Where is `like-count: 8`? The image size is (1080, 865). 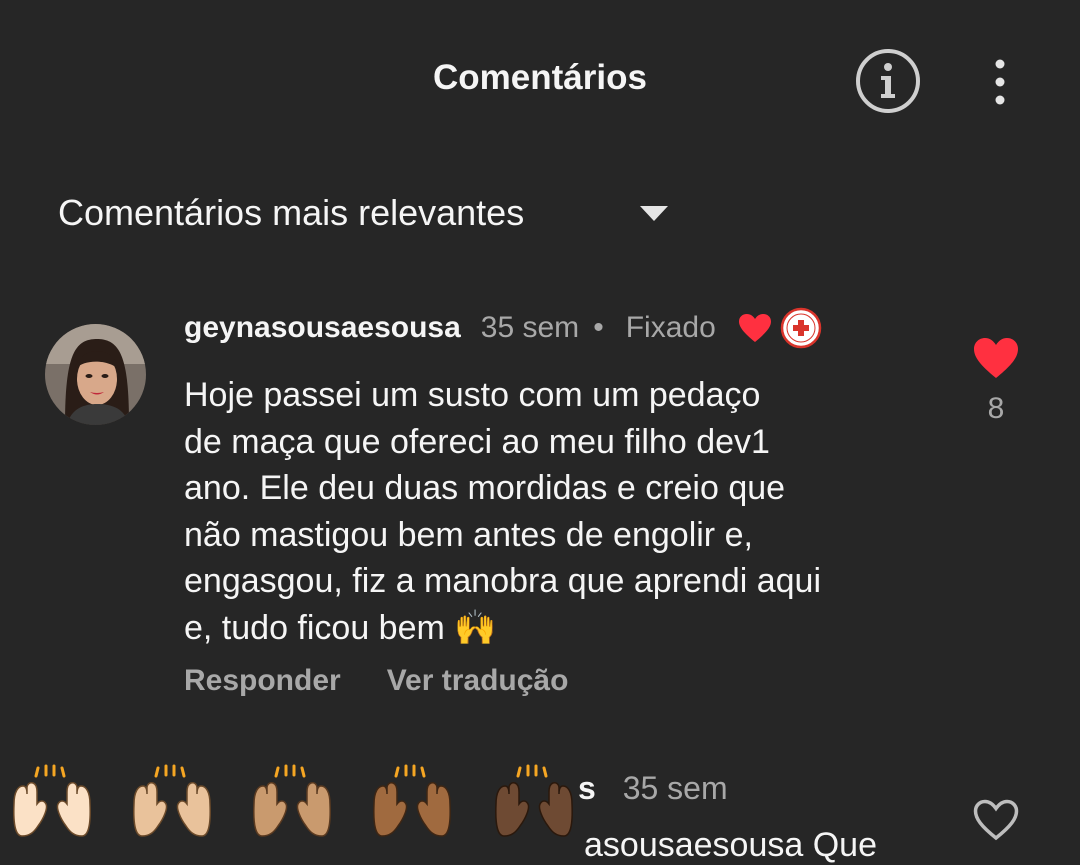 like-count: 8 is located at coordinates (996, 408).